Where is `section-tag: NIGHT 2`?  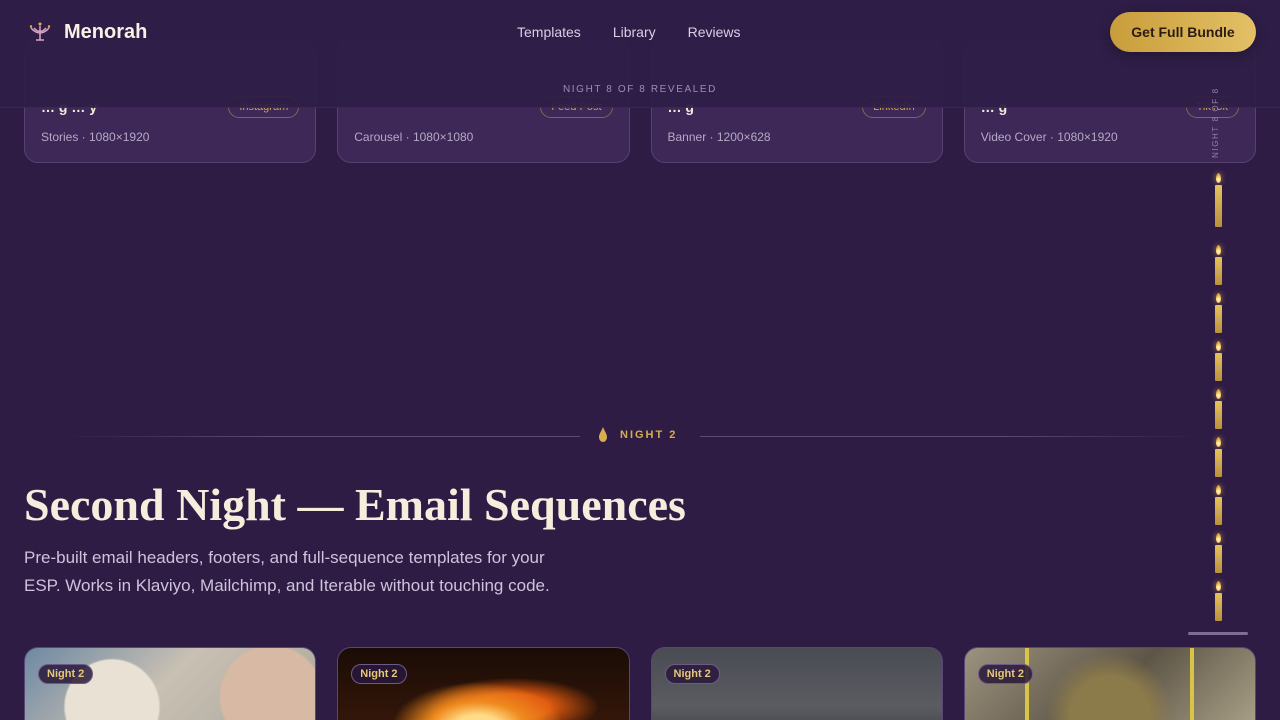
section-tag: NIGHT 2 is located at coordinates (637, 435).